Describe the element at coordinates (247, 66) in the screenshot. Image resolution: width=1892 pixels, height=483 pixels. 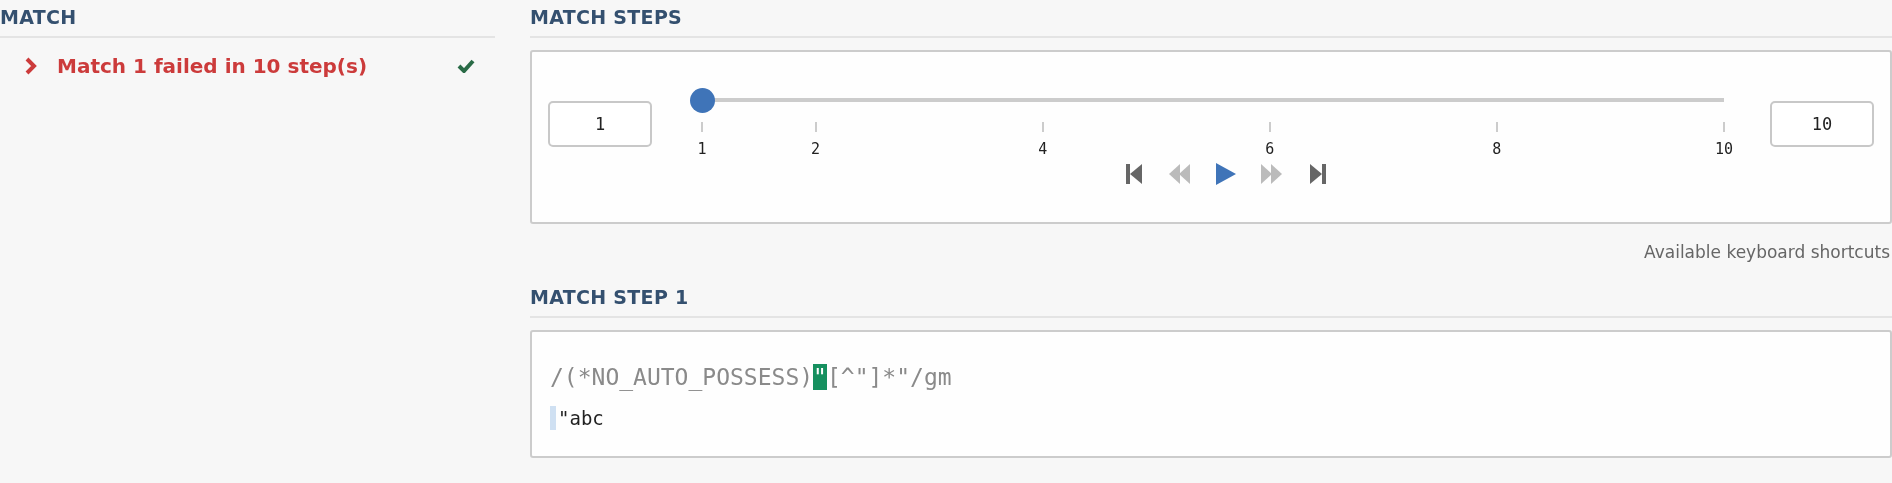
I see `match-label: Match 1 failed in 10 step(s)` at that location.